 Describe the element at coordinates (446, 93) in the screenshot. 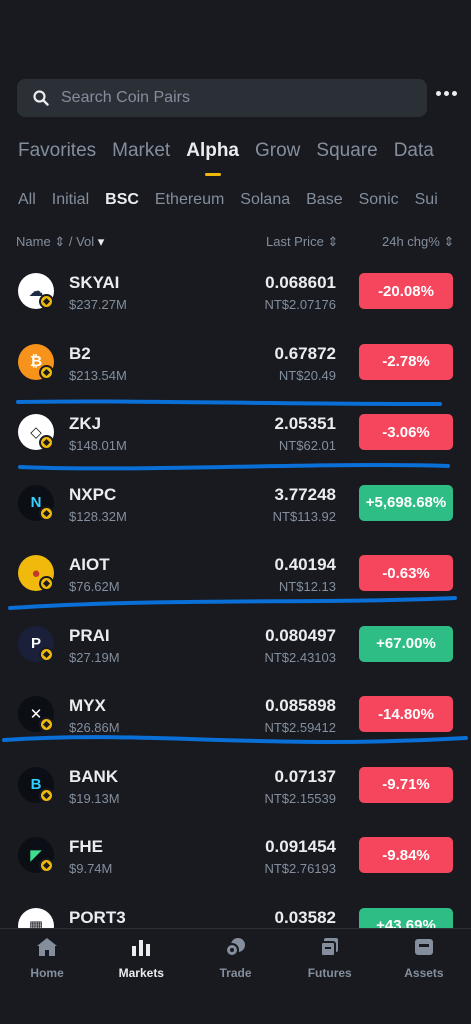

I see `more-options-icon` at that location.